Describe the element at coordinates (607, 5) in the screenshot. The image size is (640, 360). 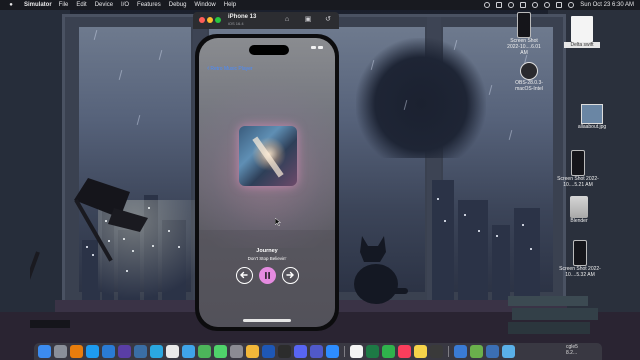
I see `menu-clock: Sun Oct 23 6:30 AM` at that location.